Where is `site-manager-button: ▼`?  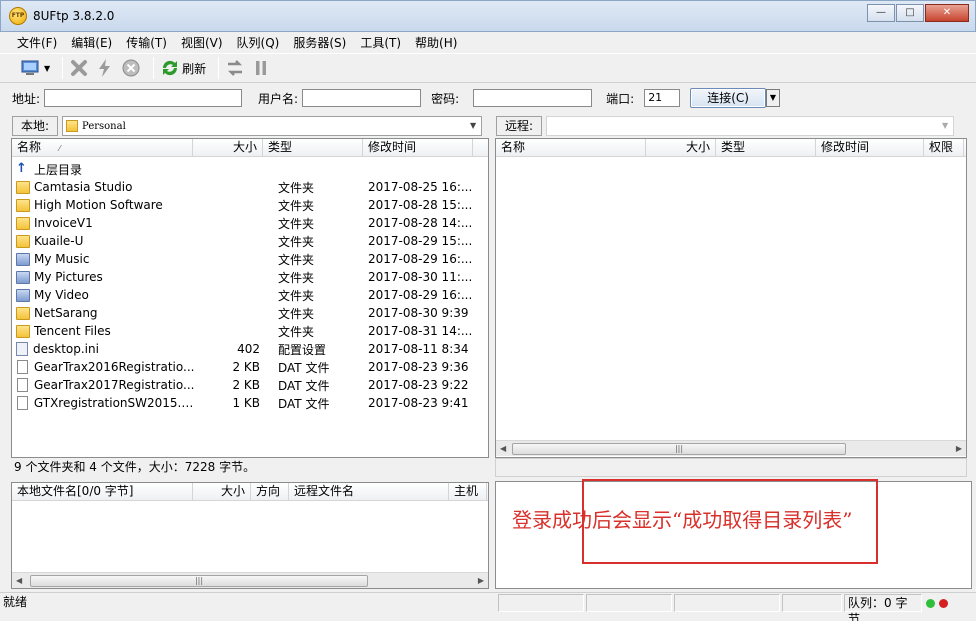
site-manager-button: ▼ is located at coordinates (35, 68).